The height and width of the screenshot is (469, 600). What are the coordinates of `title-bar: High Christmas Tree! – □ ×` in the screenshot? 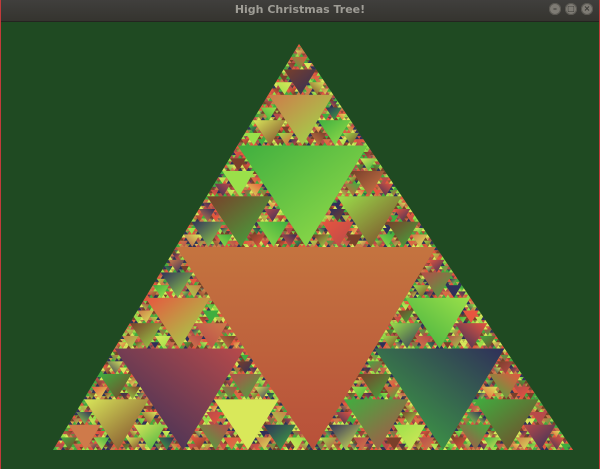 It's located at (300, 11).